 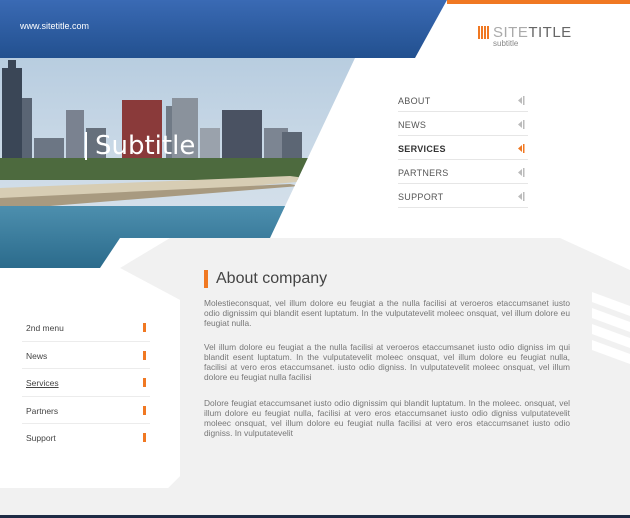 What do you see at coordinates (86, 438) in the screenshot?
I see `sidebar-item-support: Support` at bounding box center [86, 438].